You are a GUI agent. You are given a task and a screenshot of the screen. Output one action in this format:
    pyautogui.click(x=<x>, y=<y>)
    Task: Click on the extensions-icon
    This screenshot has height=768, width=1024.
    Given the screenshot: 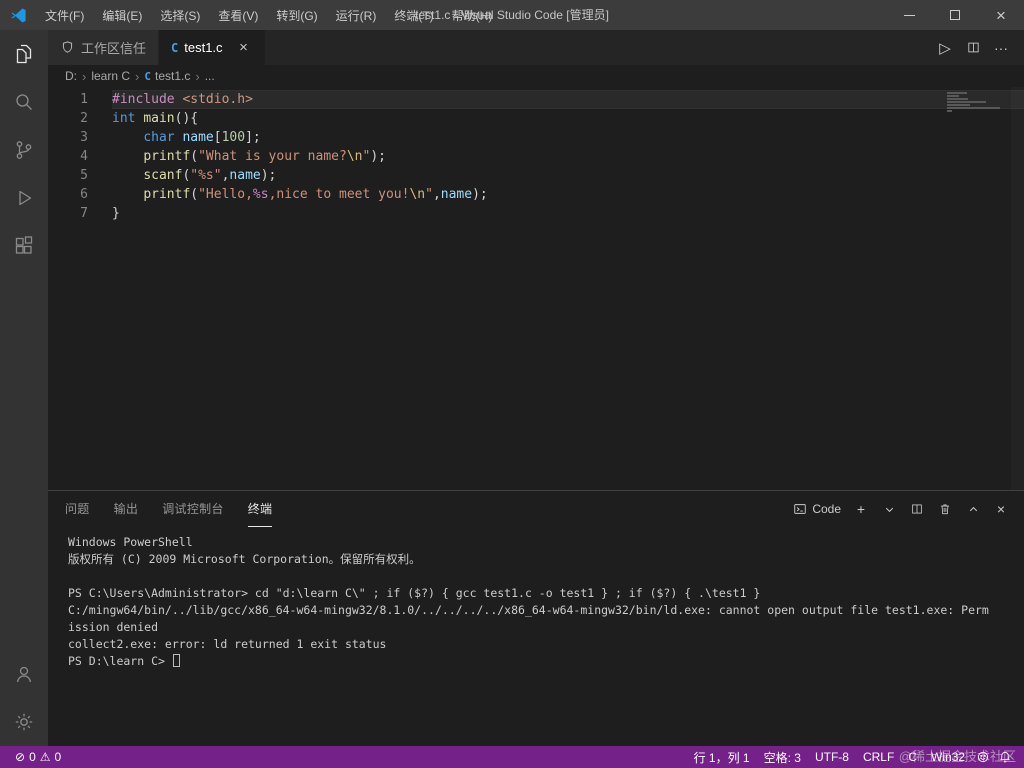 What is the action you would take?
    pyautogui.click(x=24, y=246)
    